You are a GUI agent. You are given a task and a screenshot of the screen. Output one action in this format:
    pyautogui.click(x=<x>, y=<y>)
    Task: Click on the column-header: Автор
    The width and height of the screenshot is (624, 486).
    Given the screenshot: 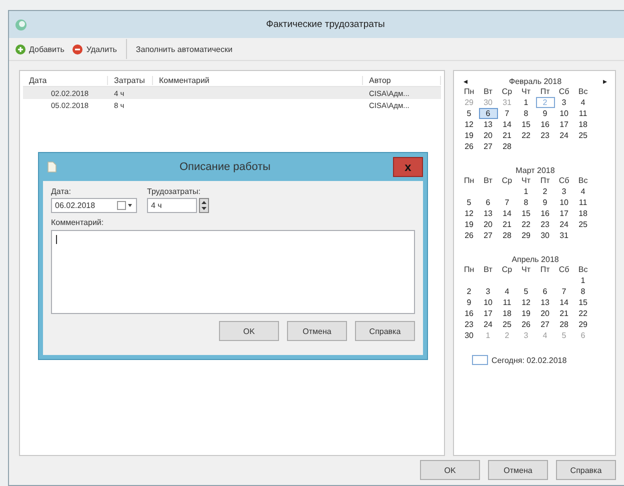 What is the action you would take?
    pyautogui.click(x=402, y=80)
    